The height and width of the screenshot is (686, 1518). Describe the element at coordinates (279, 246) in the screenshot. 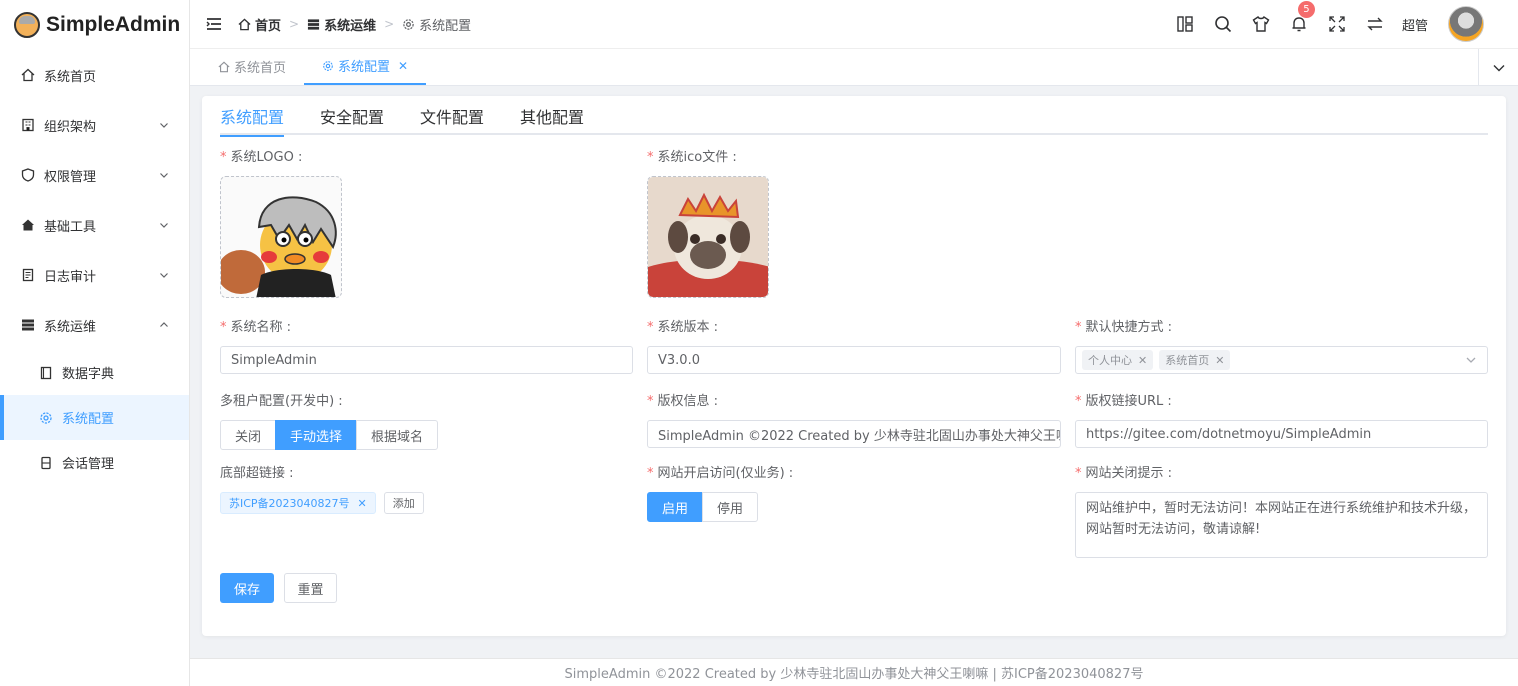

I see `logo-image` at that location.